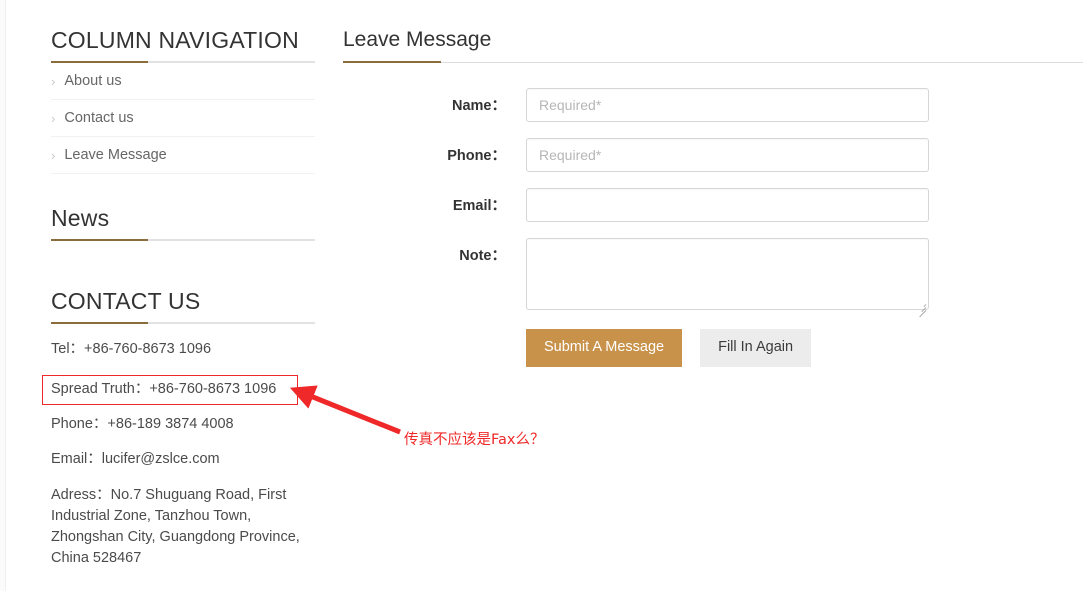 Image resolution: width=1083 pixels, height=591 pixels. What do you see at coordinates (183, 81) in the screenshot?
I see `sidebar-item-about-us: › About us` at bounding box center [183, 81].